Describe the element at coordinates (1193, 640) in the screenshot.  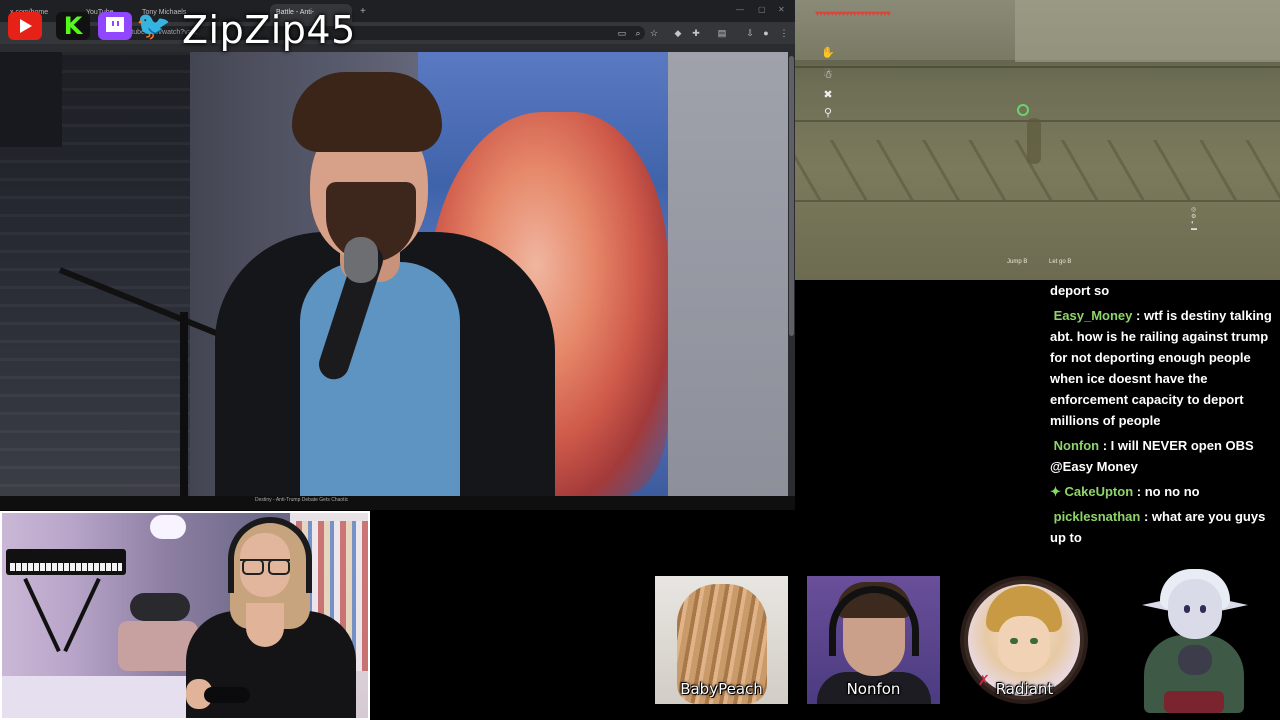
I see `participant-tile-elf` at that location.